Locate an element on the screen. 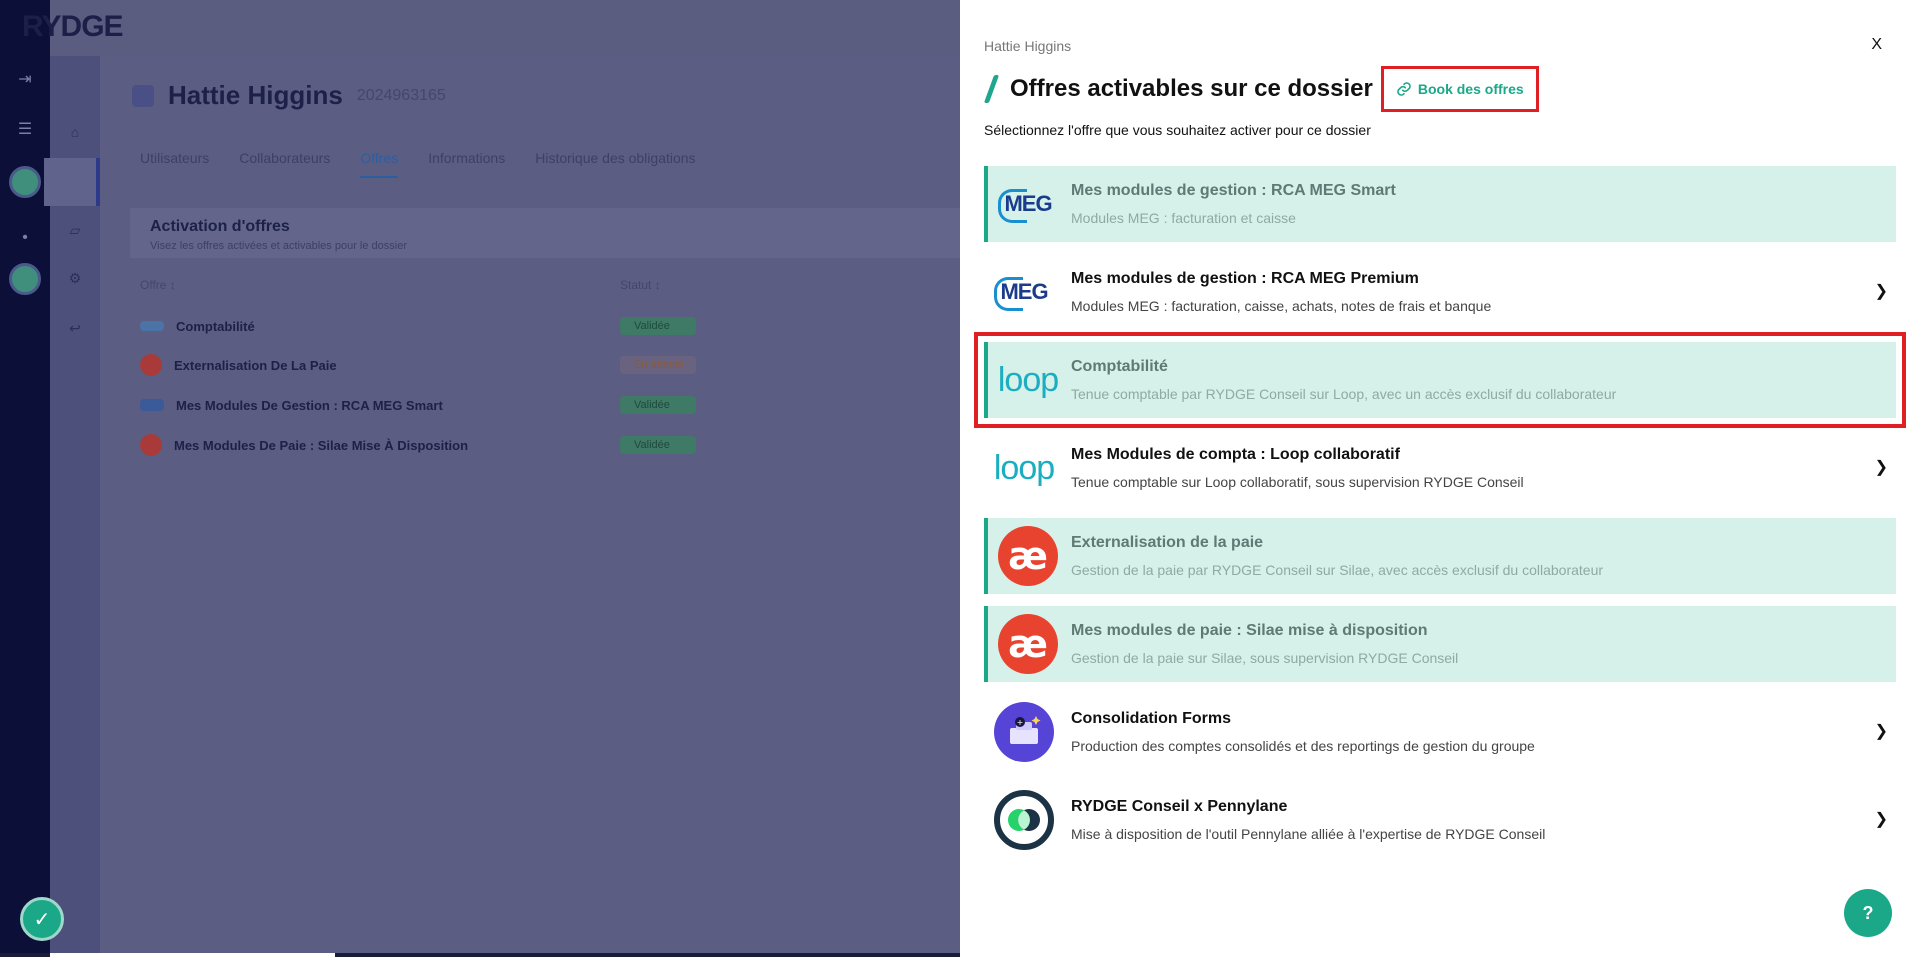  client-name: Hattie Higgins is located at coordinates (255, 95).